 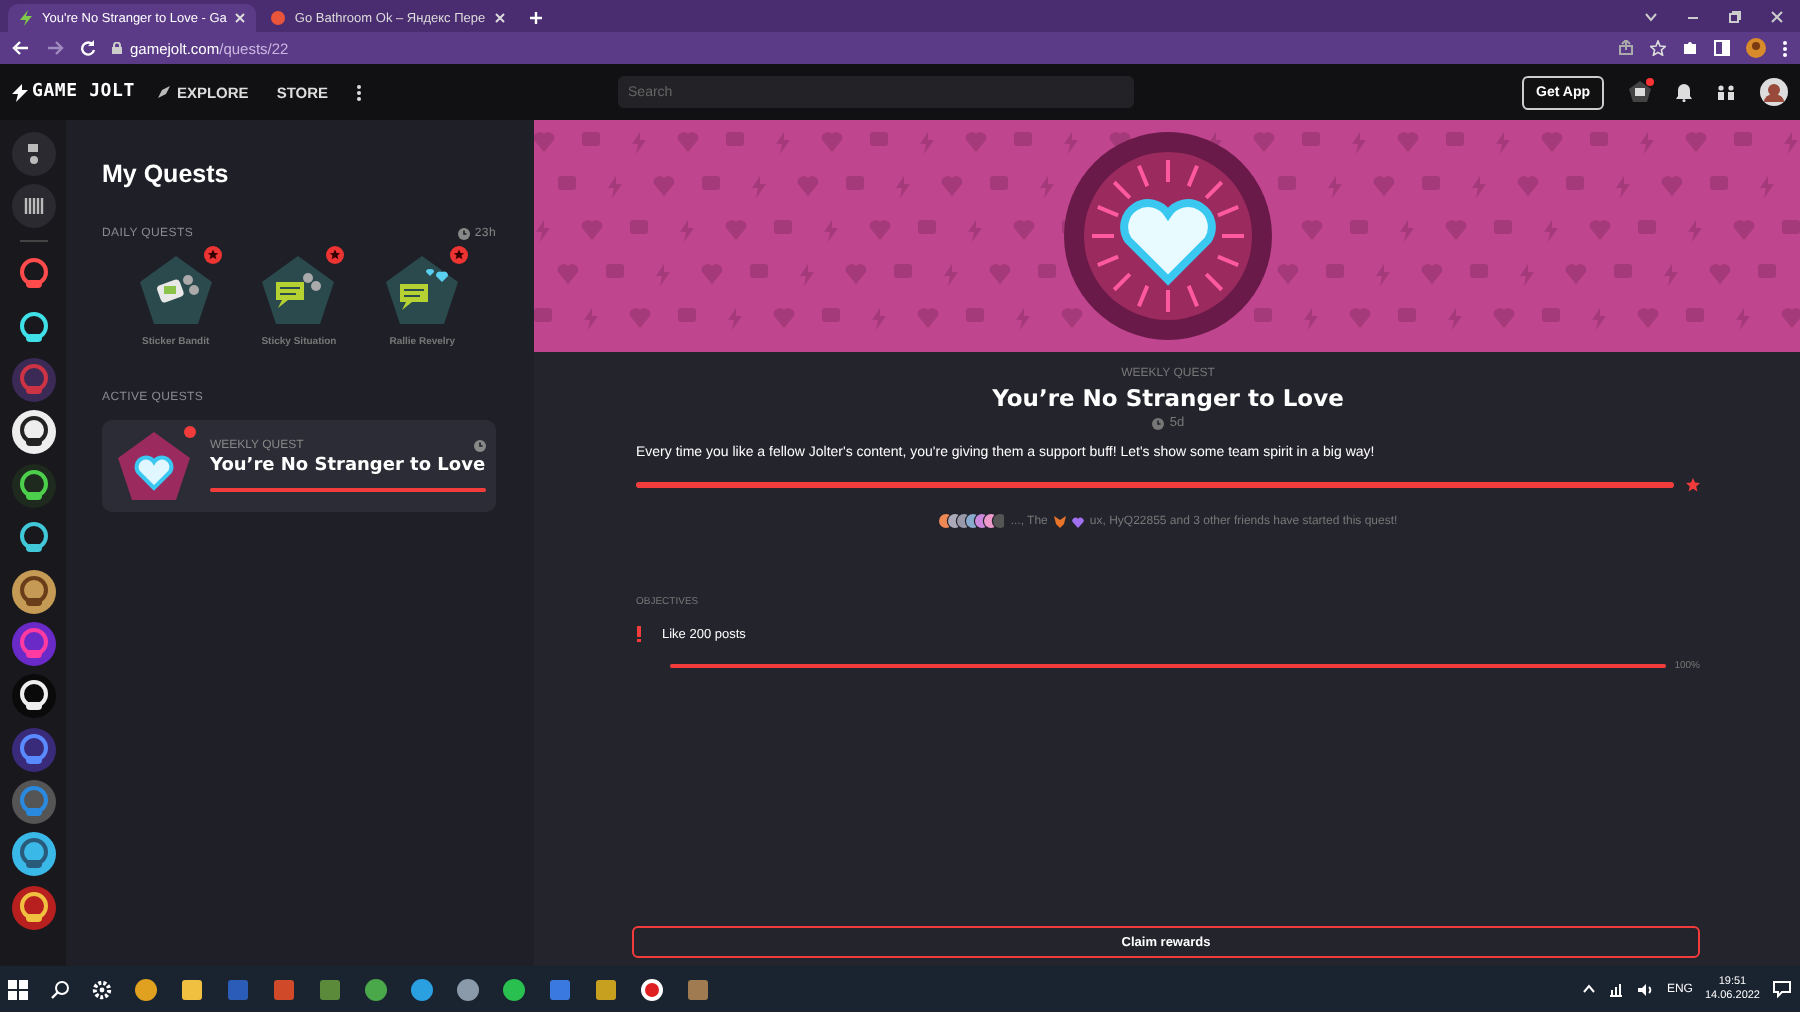 I want to click on reload-icon, so click(x=88, y=48).